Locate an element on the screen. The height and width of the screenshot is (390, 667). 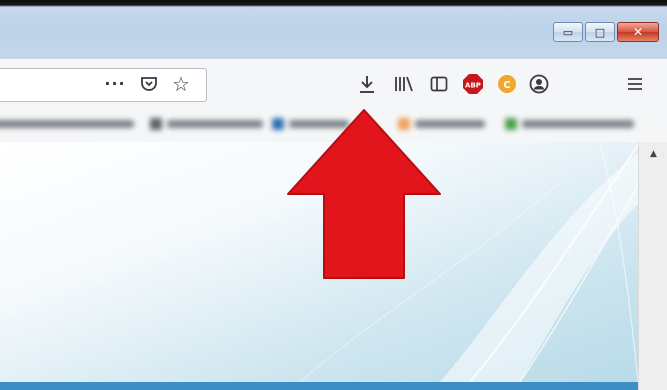
window-title-bar: ▭ □ ✕ is located at coordinates (333, 29).